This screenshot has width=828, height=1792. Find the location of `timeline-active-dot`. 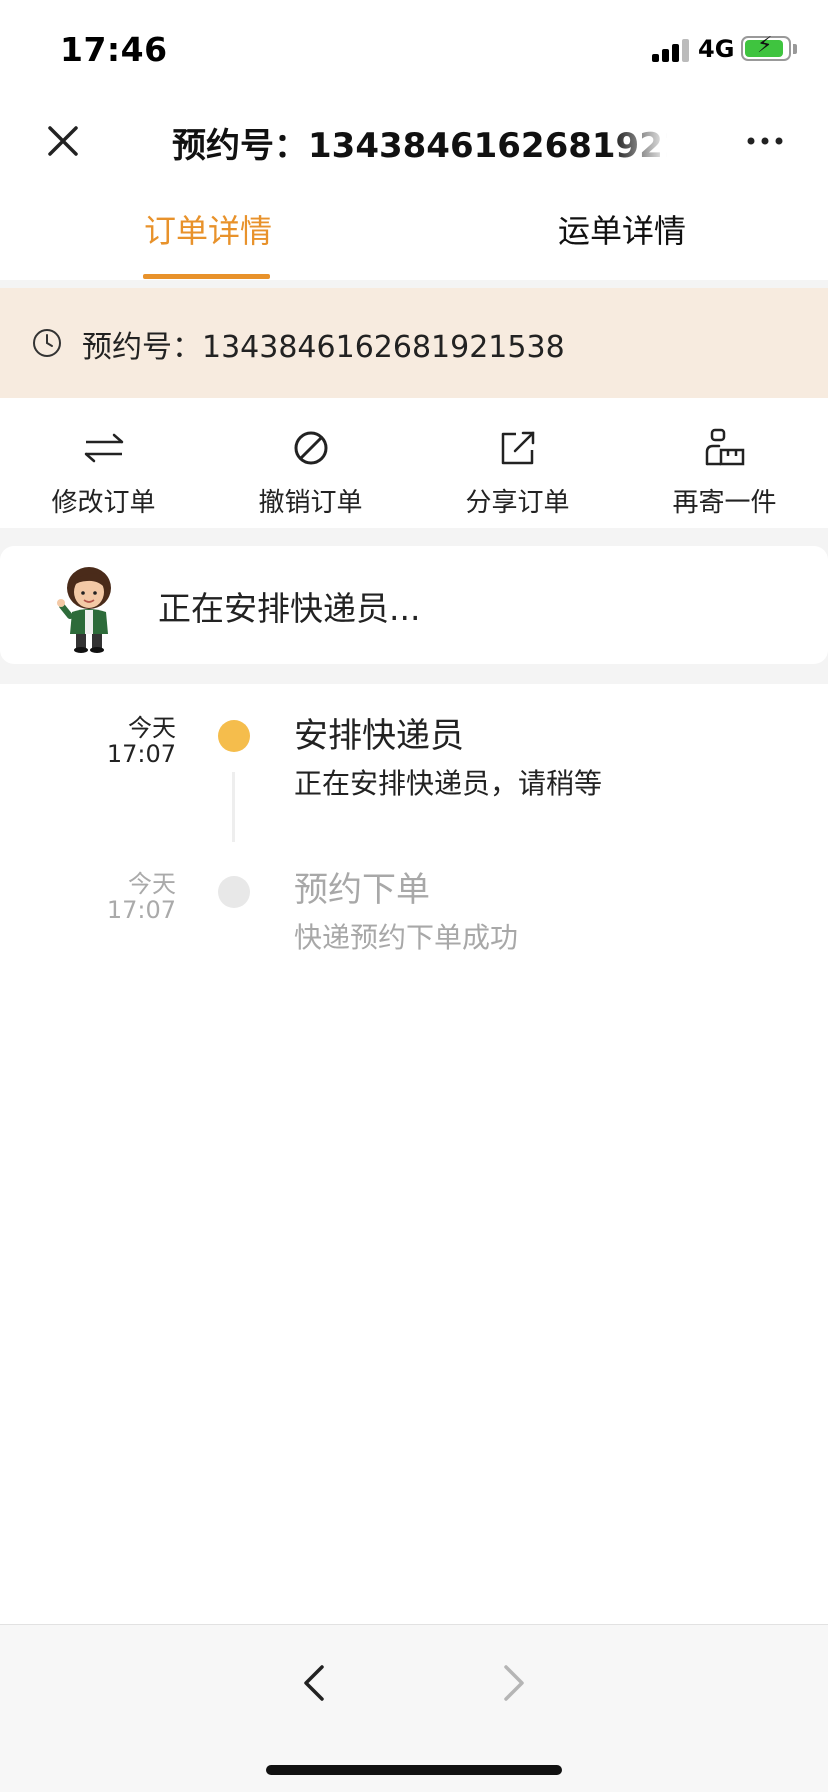

timeline-active-dot is located at coordinates (234, 736).